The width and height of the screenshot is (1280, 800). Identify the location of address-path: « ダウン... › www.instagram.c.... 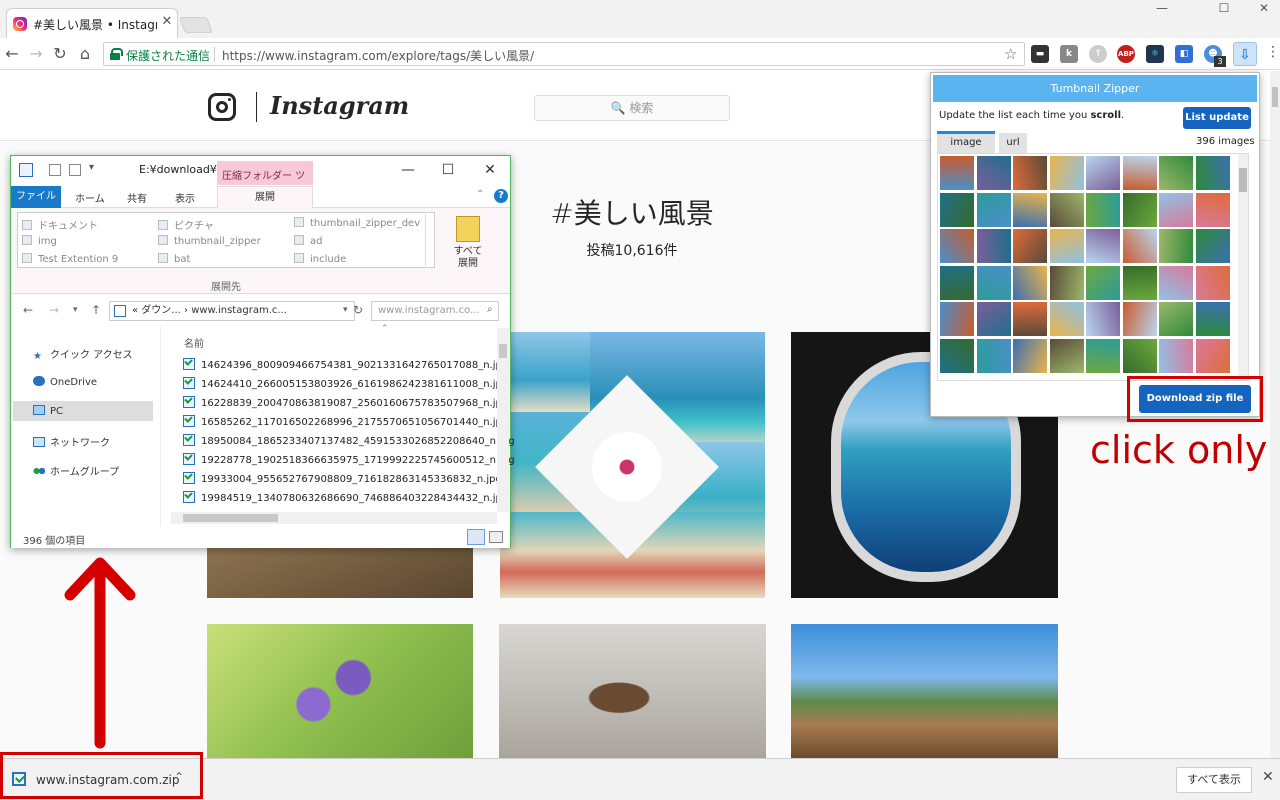
(209, 310).